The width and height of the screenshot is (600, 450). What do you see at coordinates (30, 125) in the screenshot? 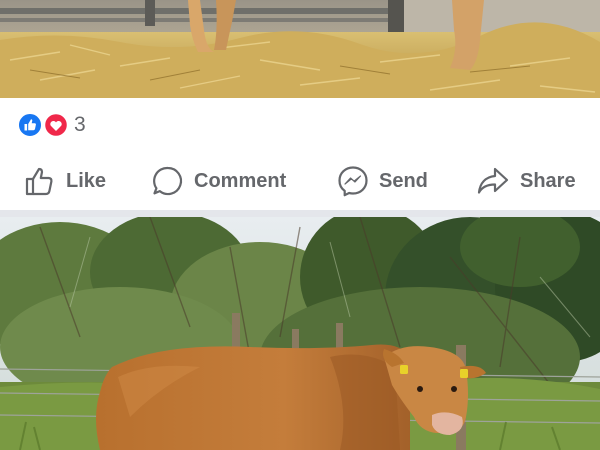
I see `like-reaction-icon` at bounding box center [30, 125].